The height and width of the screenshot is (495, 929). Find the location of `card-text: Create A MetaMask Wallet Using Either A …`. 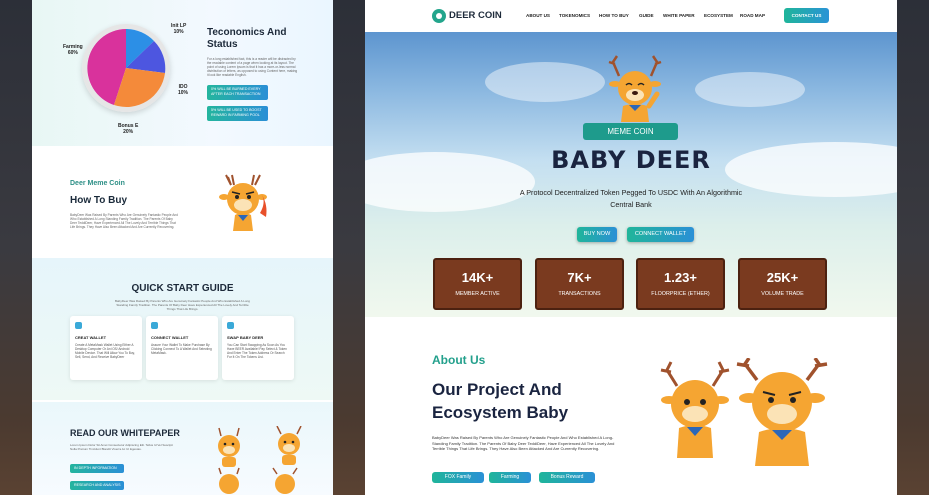

card-text: Create A MetaMask Wallet Using Either A … is located at coordinates (105, 351).